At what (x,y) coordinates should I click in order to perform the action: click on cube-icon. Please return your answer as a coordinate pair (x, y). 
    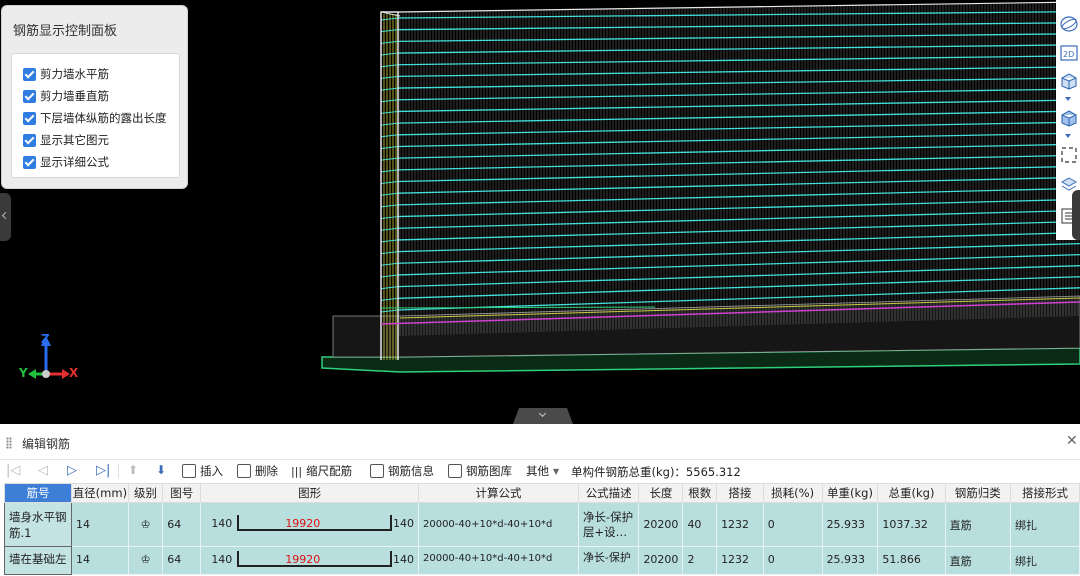
    Looking at the image, I should click on (1069, 81).